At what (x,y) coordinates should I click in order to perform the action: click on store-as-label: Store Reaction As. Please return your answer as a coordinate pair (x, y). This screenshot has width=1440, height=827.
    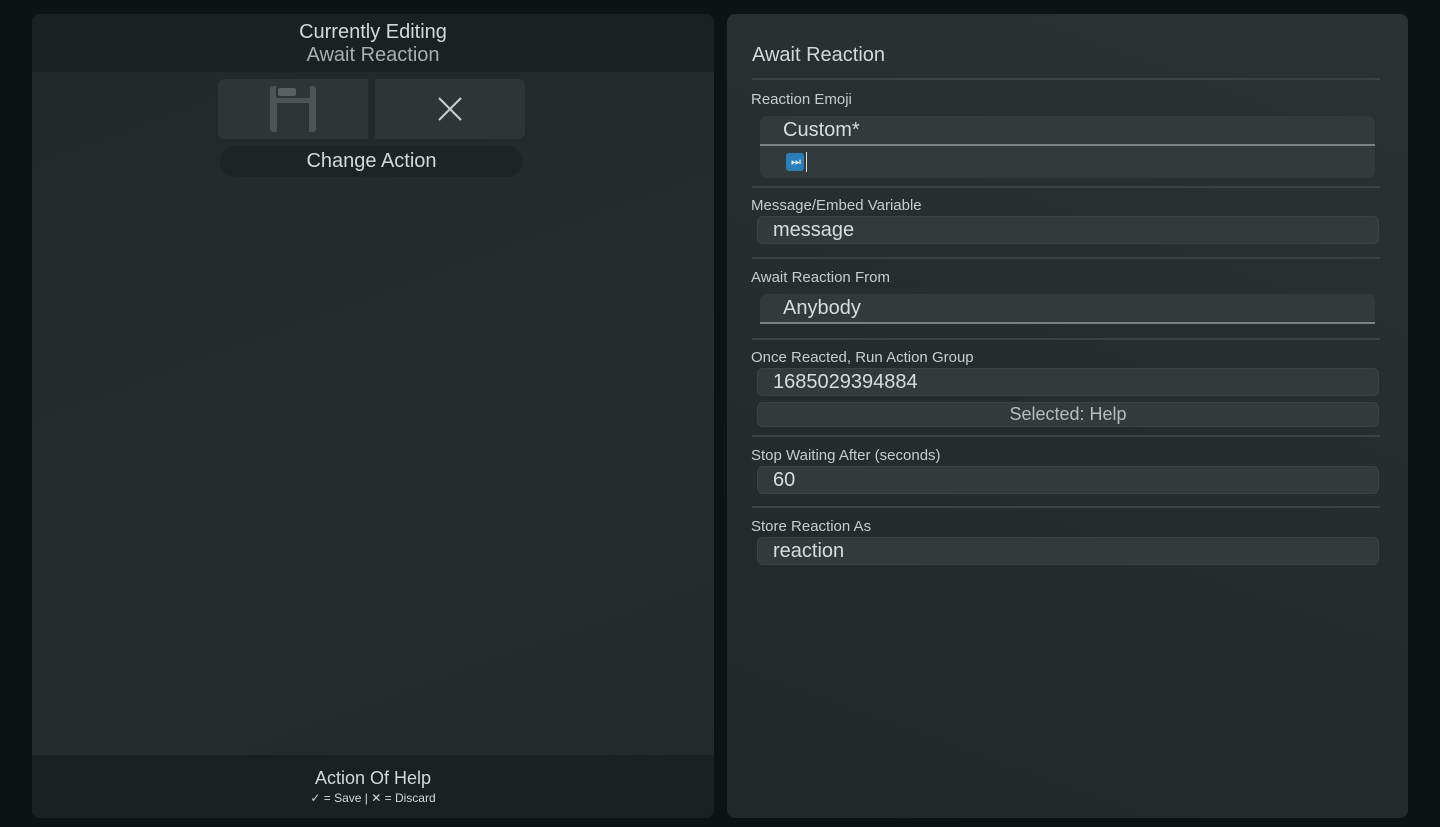
    Looking at the image, I should click on (811, 526).